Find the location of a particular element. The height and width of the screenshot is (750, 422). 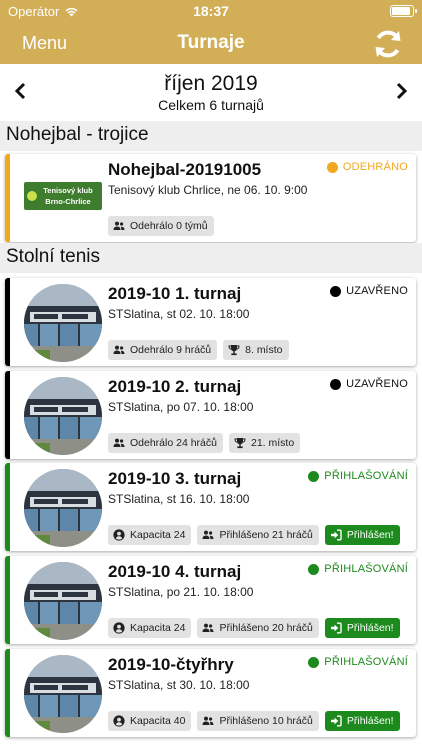

chips: Odehrálo 24 hráčů 21. místo is located at coordinates (204, 443).